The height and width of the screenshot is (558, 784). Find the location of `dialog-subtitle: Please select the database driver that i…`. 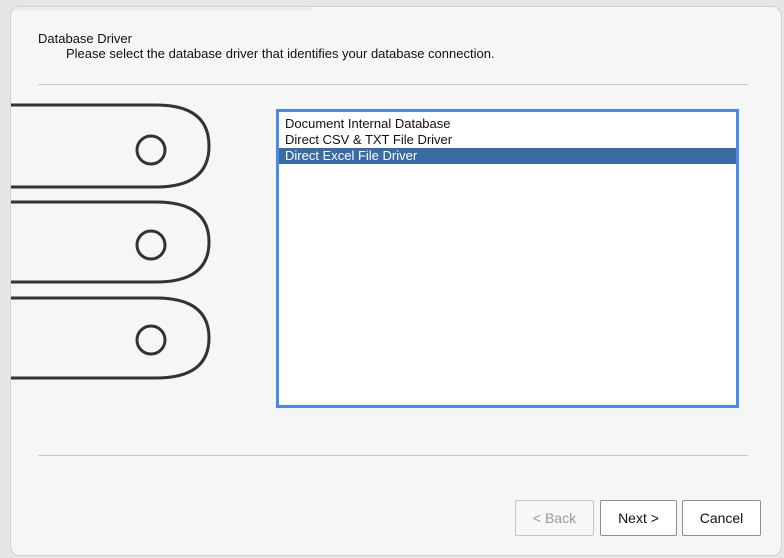

dialog-subtitle: Please select the database driver that i… is located at coordinates (280, 53).